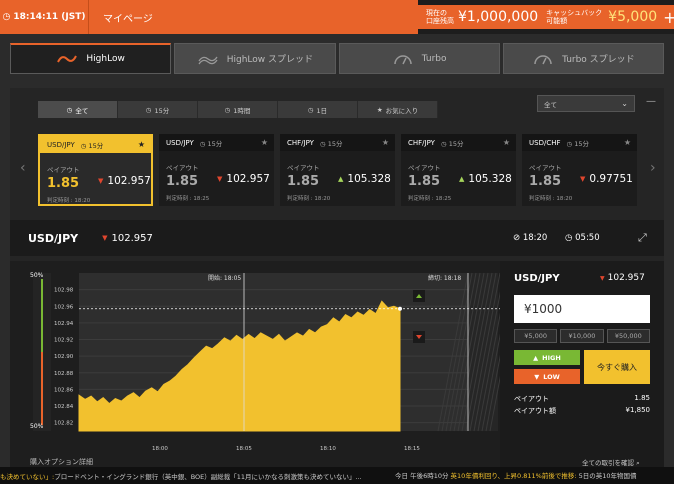  Describe the element at coordinates (490, 179) in the screenshot. I see `card-rate-value: 105.328` at that location.